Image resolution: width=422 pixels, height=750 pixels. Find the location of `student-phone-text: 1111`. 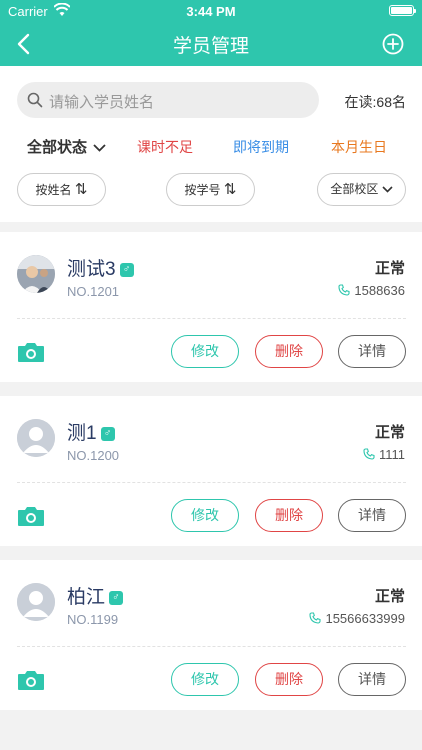

student-phone-text: 1111 is located at coordinates (391, 454).